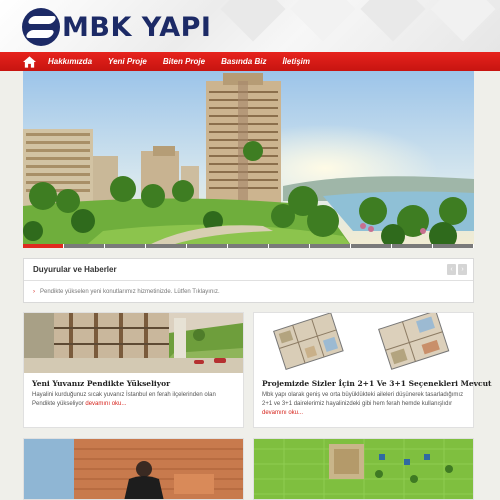 This screenshot has width=500, height=500. I want to click on nav-item-basinda-biz: Basında Biz, so click(243, 61).